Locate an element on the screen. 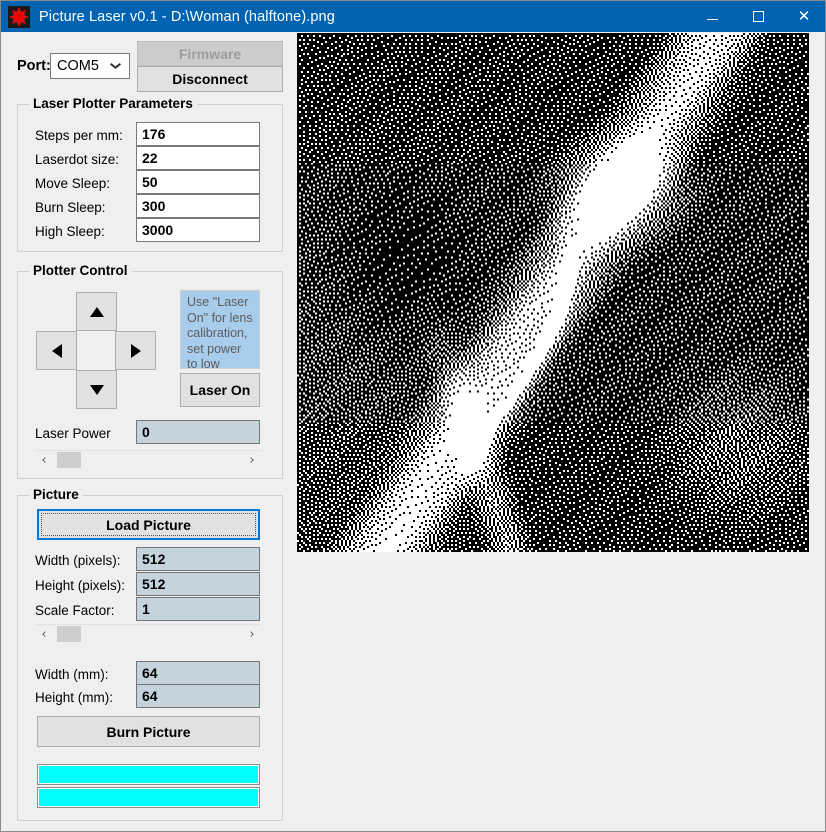 This screenshot has height=832, width=826. burn-sleep-value: 300 is located at coordinates (154, 206).